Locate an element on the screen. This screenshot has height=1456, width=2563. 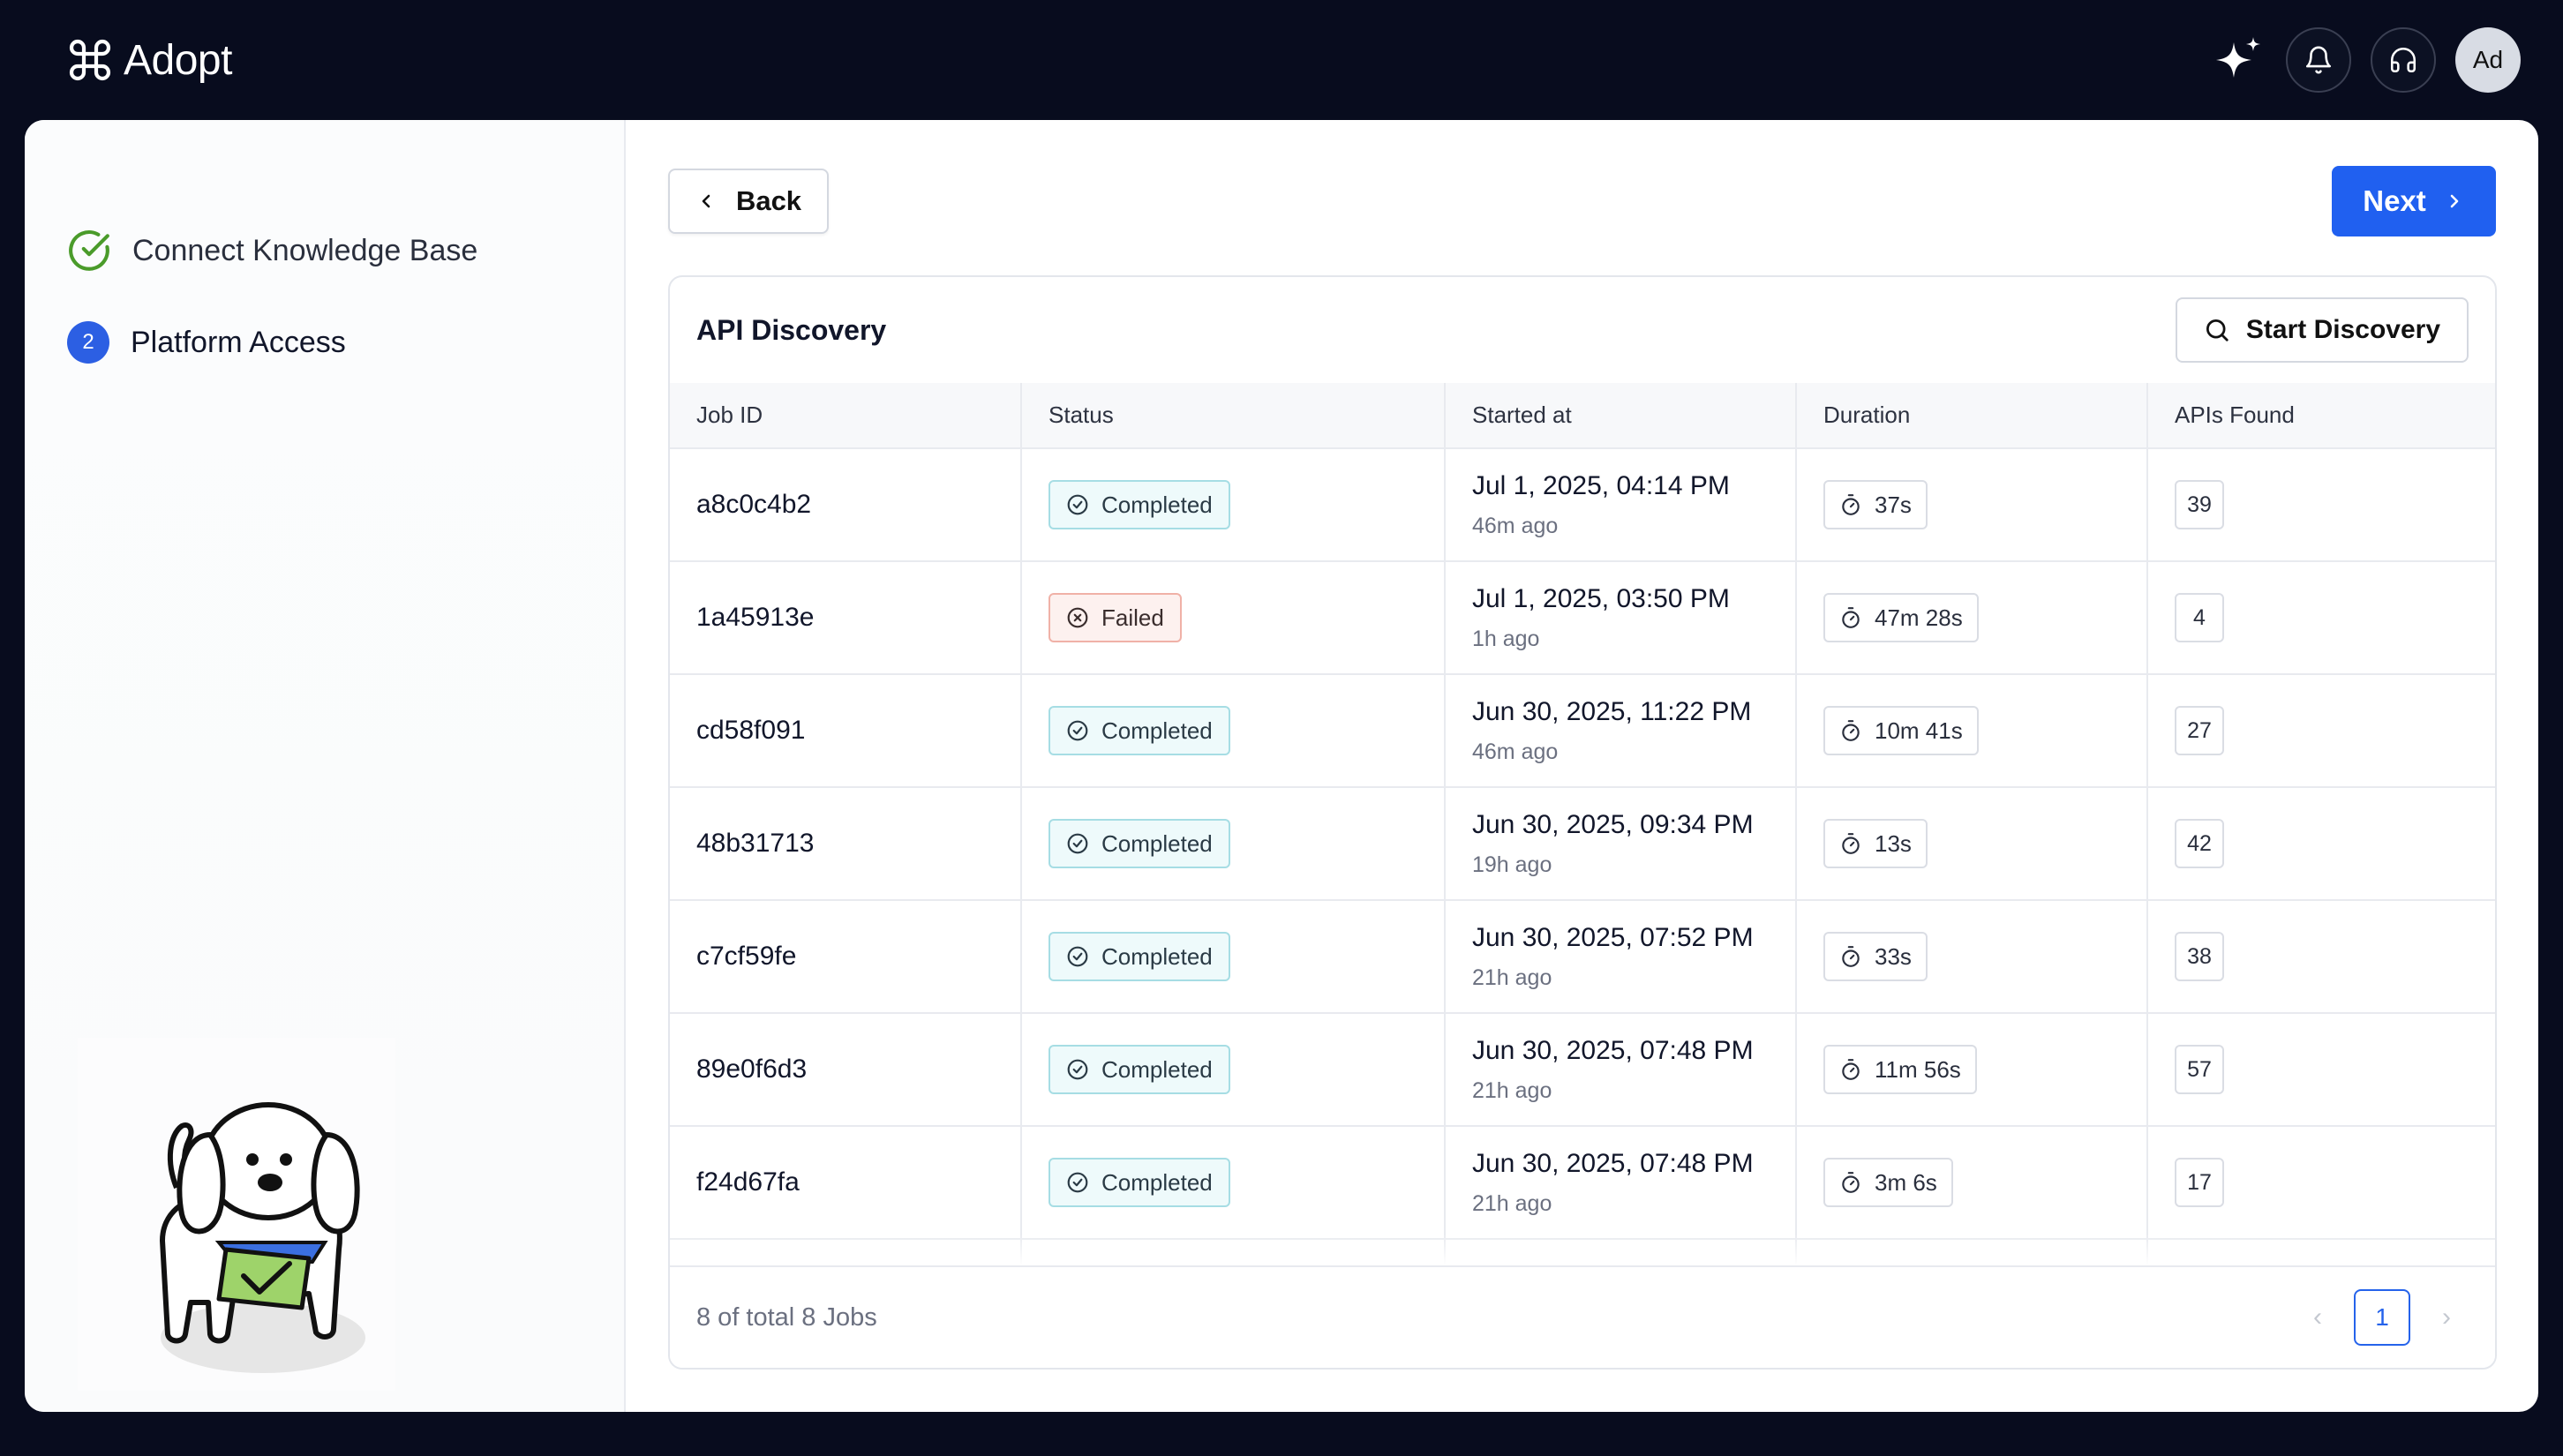
status-badge: Failed is located at coordinates (1115, 617).